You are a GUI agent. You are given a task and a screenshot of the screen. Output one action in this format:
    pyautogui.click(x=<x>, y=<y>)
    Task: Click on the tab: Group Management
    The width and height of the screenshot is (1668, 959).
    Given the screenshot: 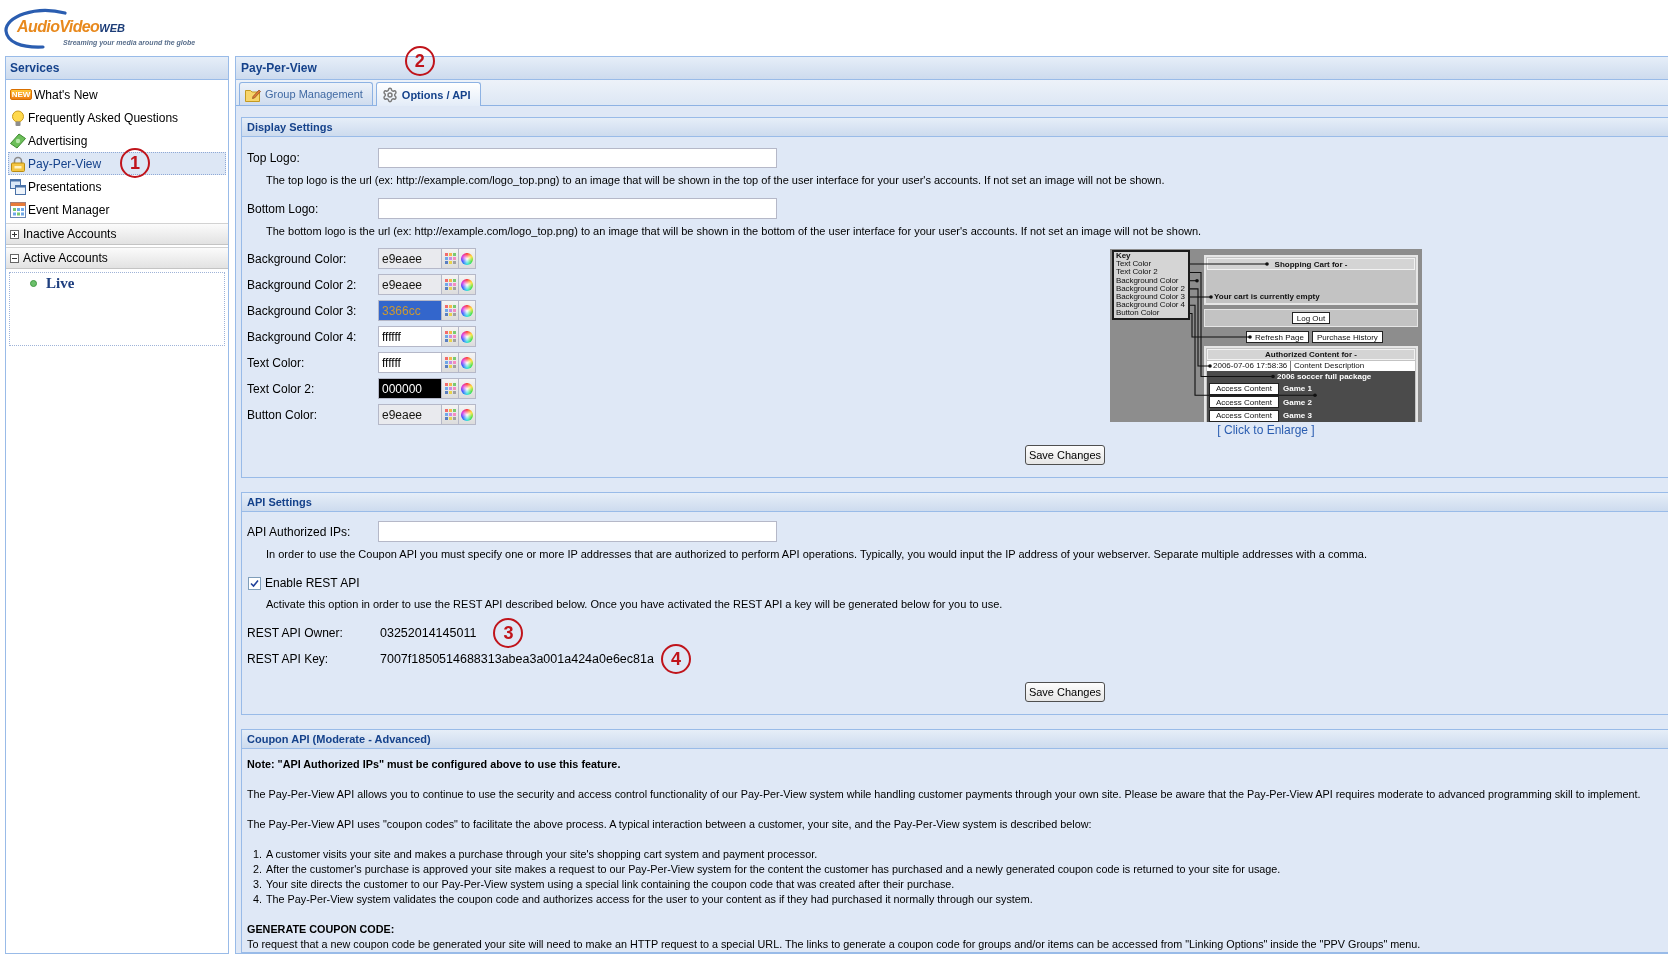 What is the action you would take?
    pyautogui.click(x=306, y=93)
    